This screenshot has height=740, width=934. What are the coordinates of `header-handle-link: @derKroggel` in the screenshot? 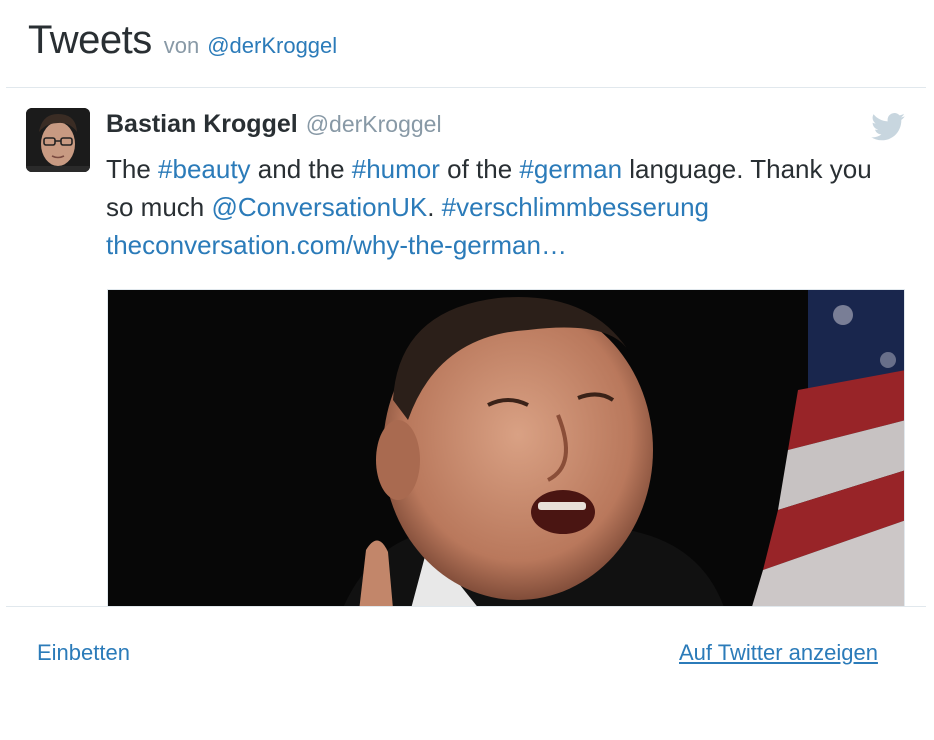 It's located at (272, 46).